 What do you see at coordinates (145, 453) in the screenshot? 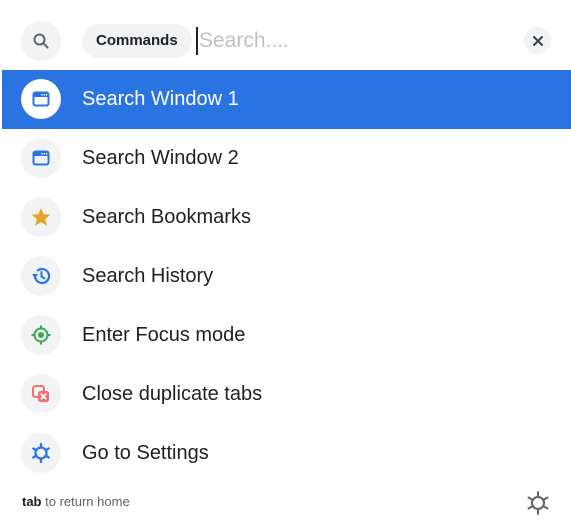
I see `command-label: Go to Settings` at bounding box center [145, 453].